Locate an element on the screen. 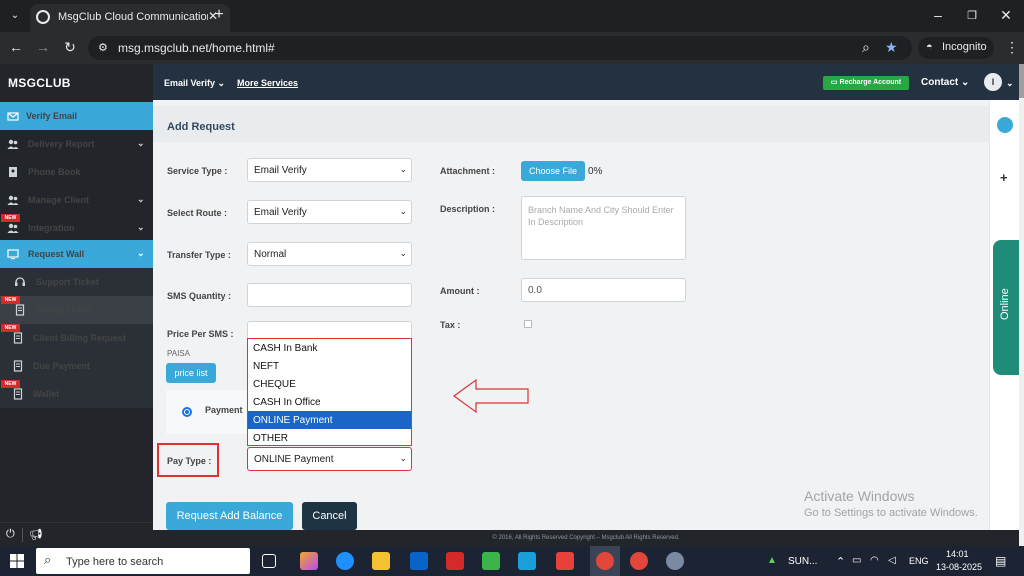 The height and width of the screenshot is (576, 1024). pay-type-select: ONLINE Payment ⌄ is located at coordinates (329, 459).